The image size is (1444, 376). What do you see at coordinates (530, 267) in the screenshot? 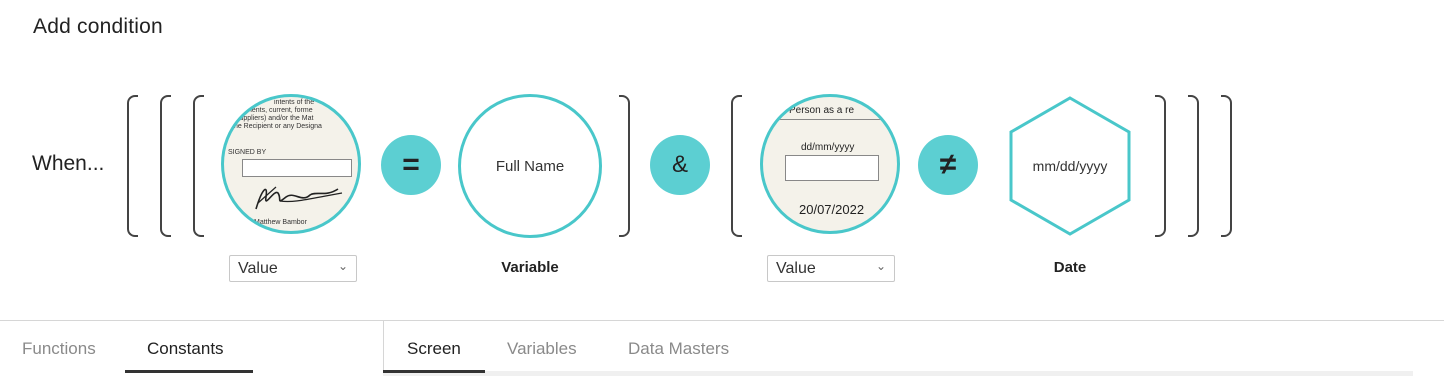
I see `operand-2-type-label: Variable` at bounding box center [530, 267].